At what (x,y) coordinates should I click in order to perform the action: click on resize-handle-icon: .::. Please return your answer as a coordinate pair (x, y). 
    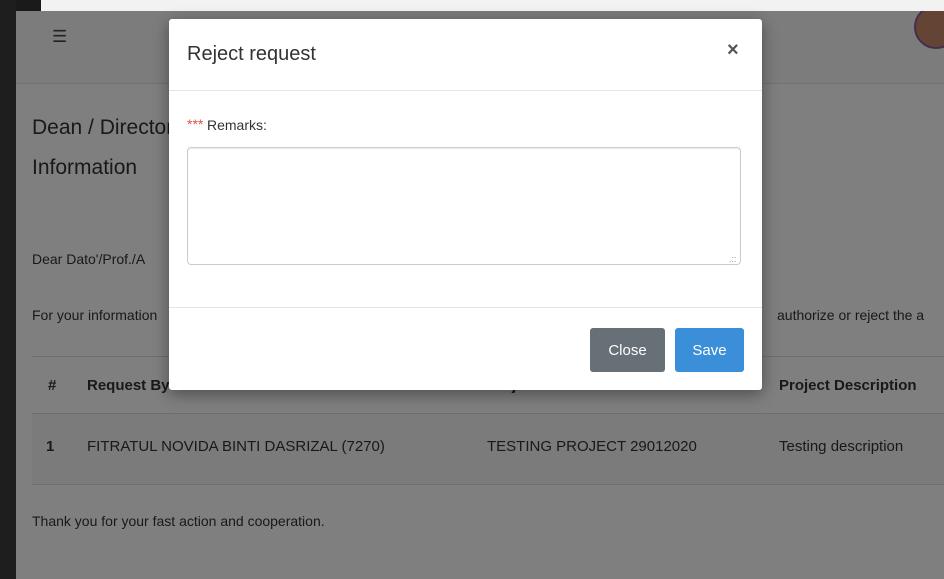
    Looking at the image, I should click on (733, 259).